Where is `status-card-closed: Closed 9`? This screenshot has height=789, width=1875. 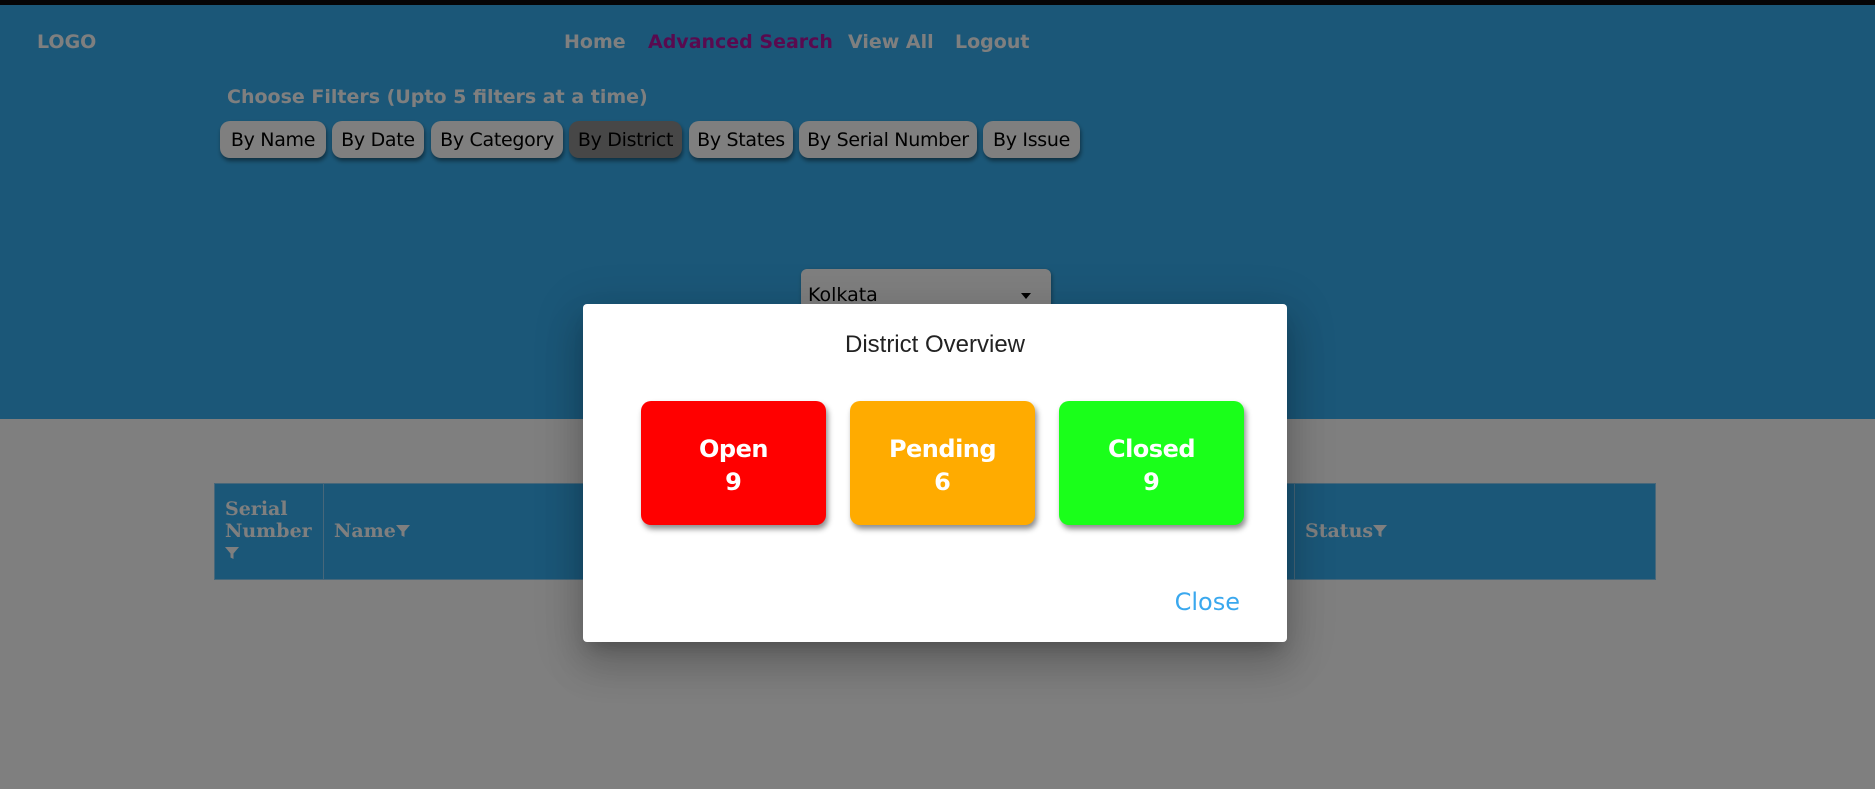
status-card-closed: Closed 9 is located at coordinates (1151, 463).